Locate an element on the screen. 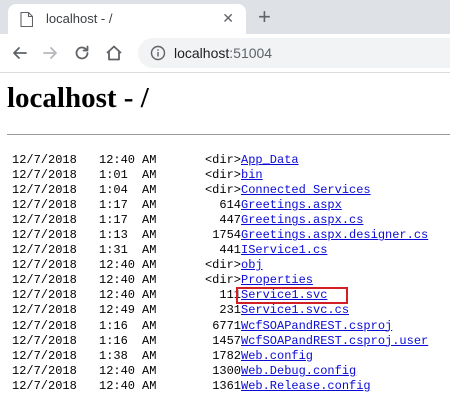 This screenshot has height=398, width=450. listing-row: 12/7/2018 1:04 AM <dir> Connected Services is located at coordinates (231, 190).